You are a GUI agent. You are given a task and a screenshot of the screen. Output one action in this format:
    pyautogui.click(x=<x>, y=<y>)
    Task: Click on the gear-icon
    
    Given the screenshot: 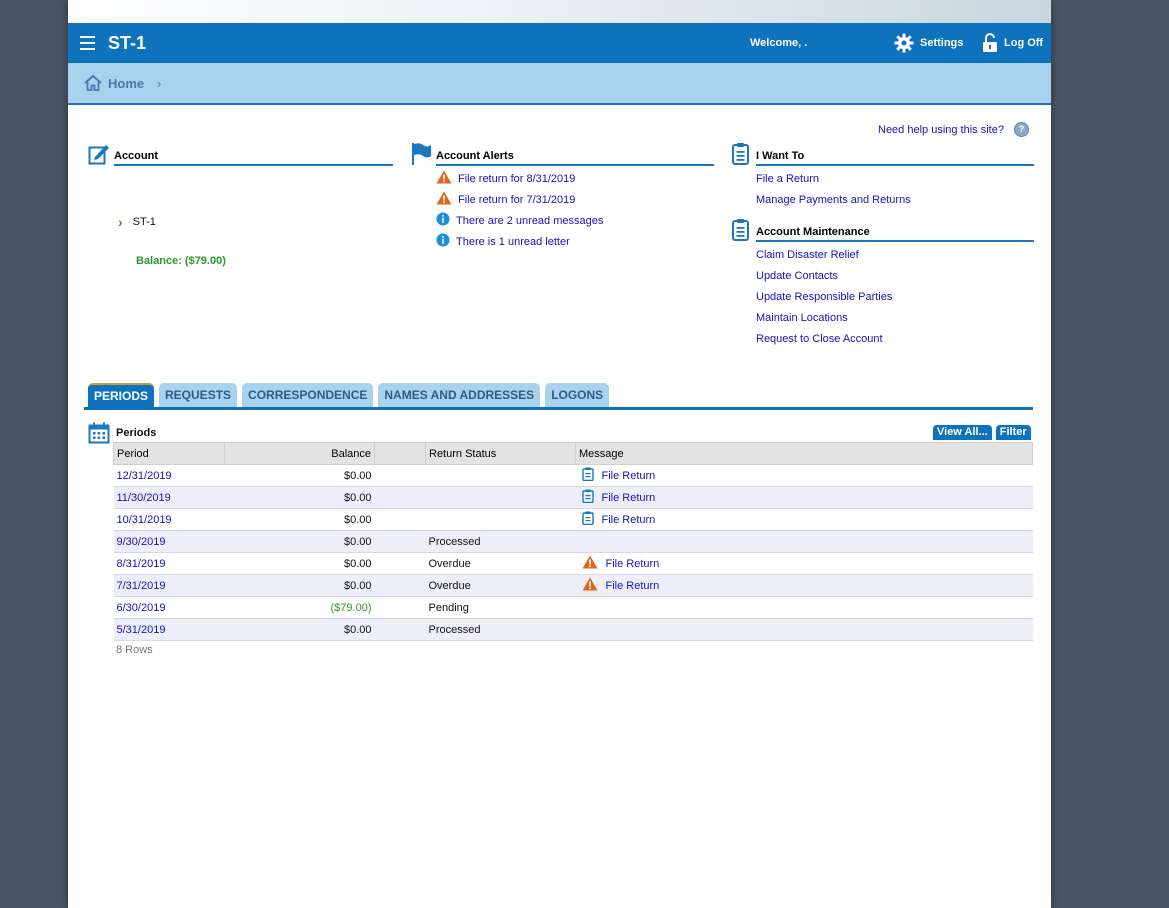 What is the action you would take?
    pyautogui.click(x=904, y=43)
    